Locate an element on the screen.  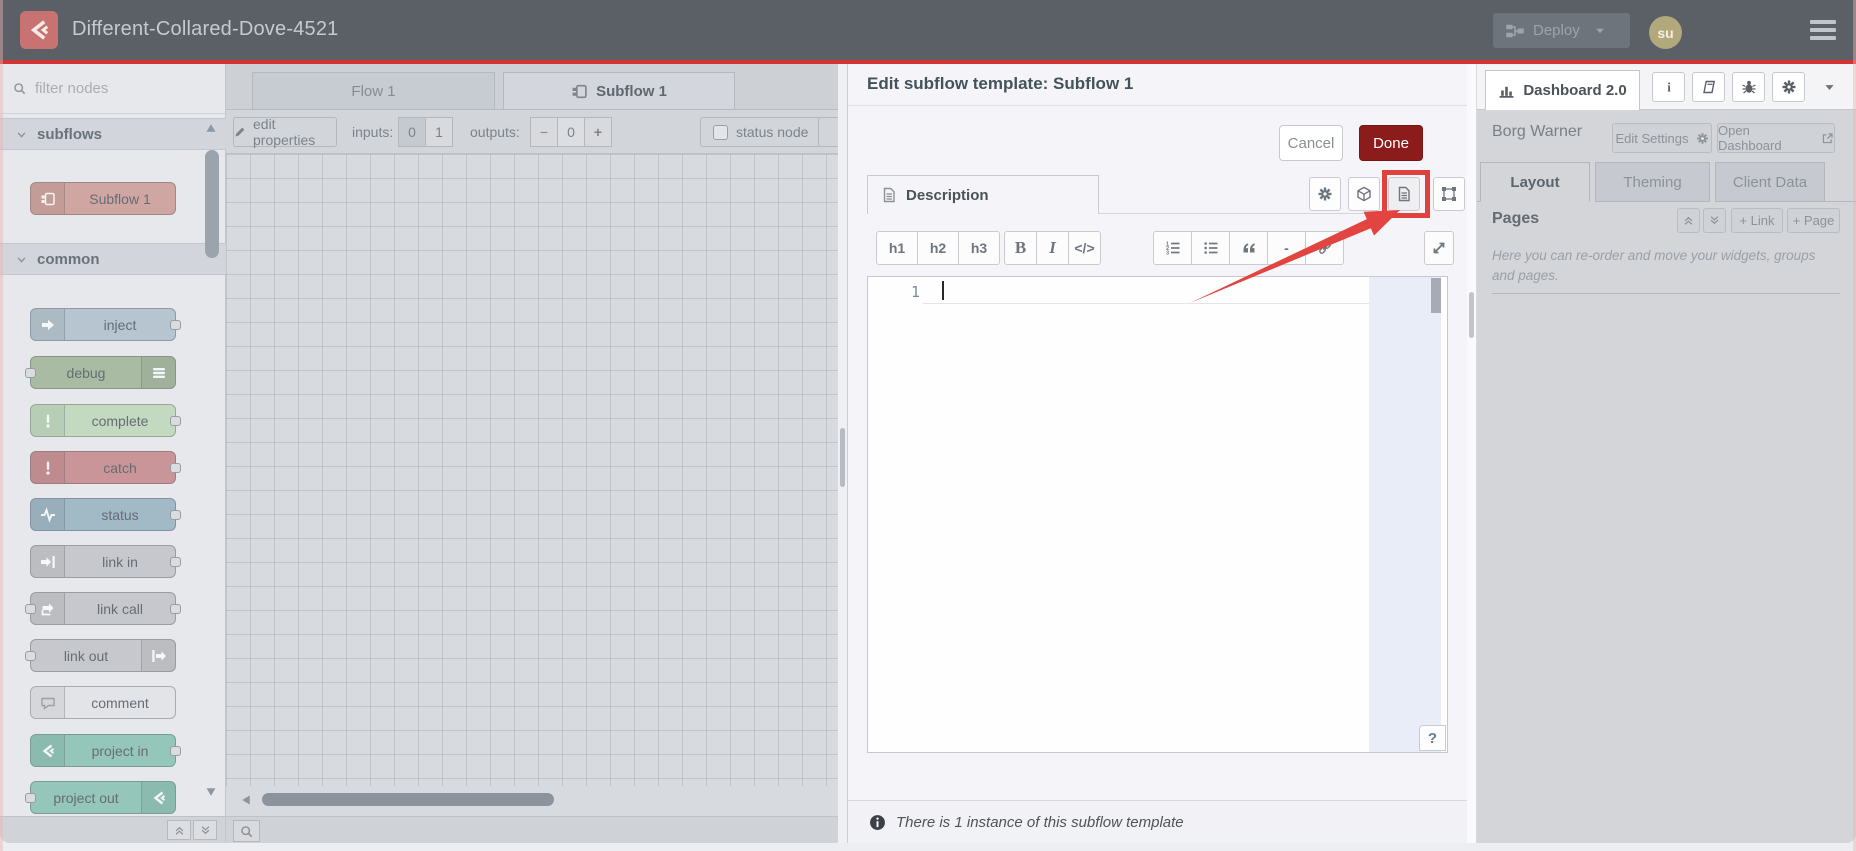
move-up-button is located at coordinates (1688, 220).